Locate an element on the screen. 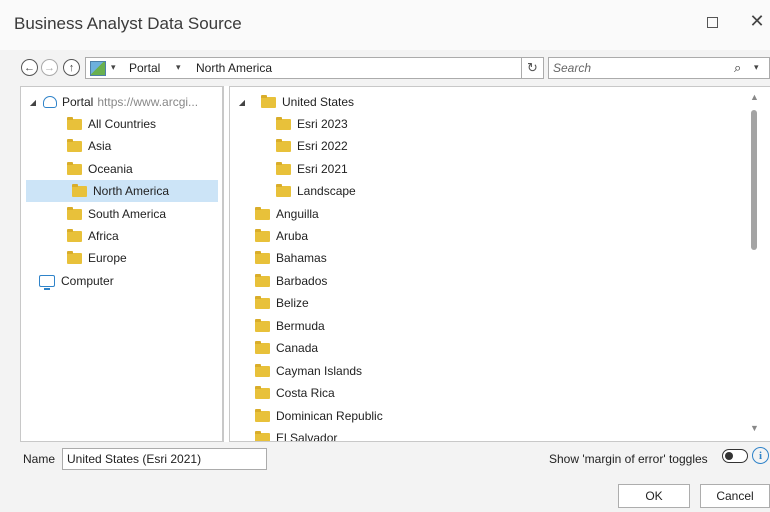 The image size is (770, 512). tree-item-europe: Europe is located at coordinates (121, 258).